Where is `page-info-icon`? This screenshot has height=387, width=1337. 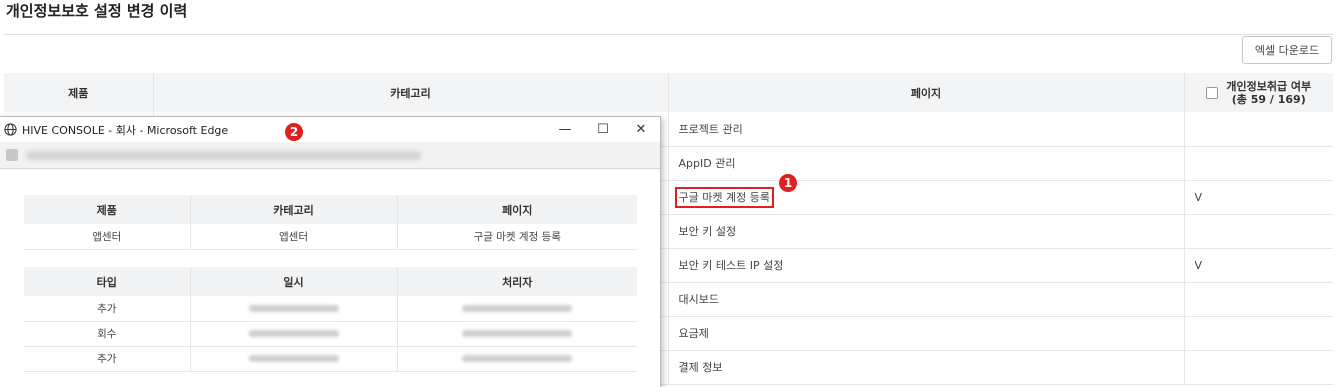
page-info-icon is located at coordinates (12, 155).